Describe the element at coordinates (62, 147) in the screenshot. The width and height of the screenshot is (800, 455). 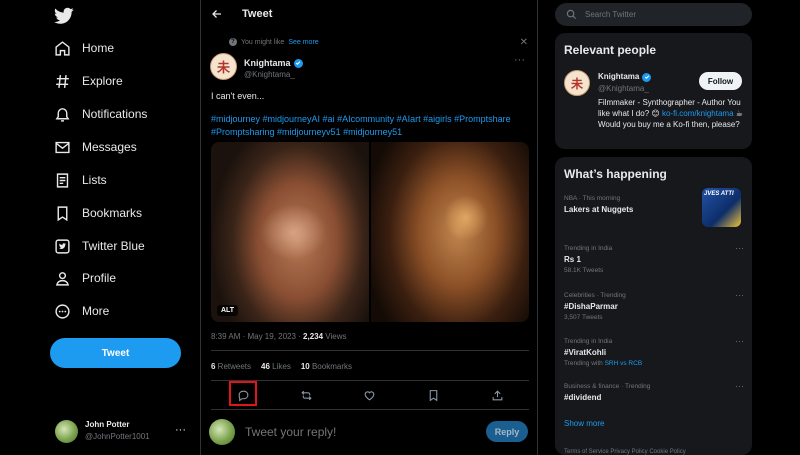
I see `envelope-icon` at that location.